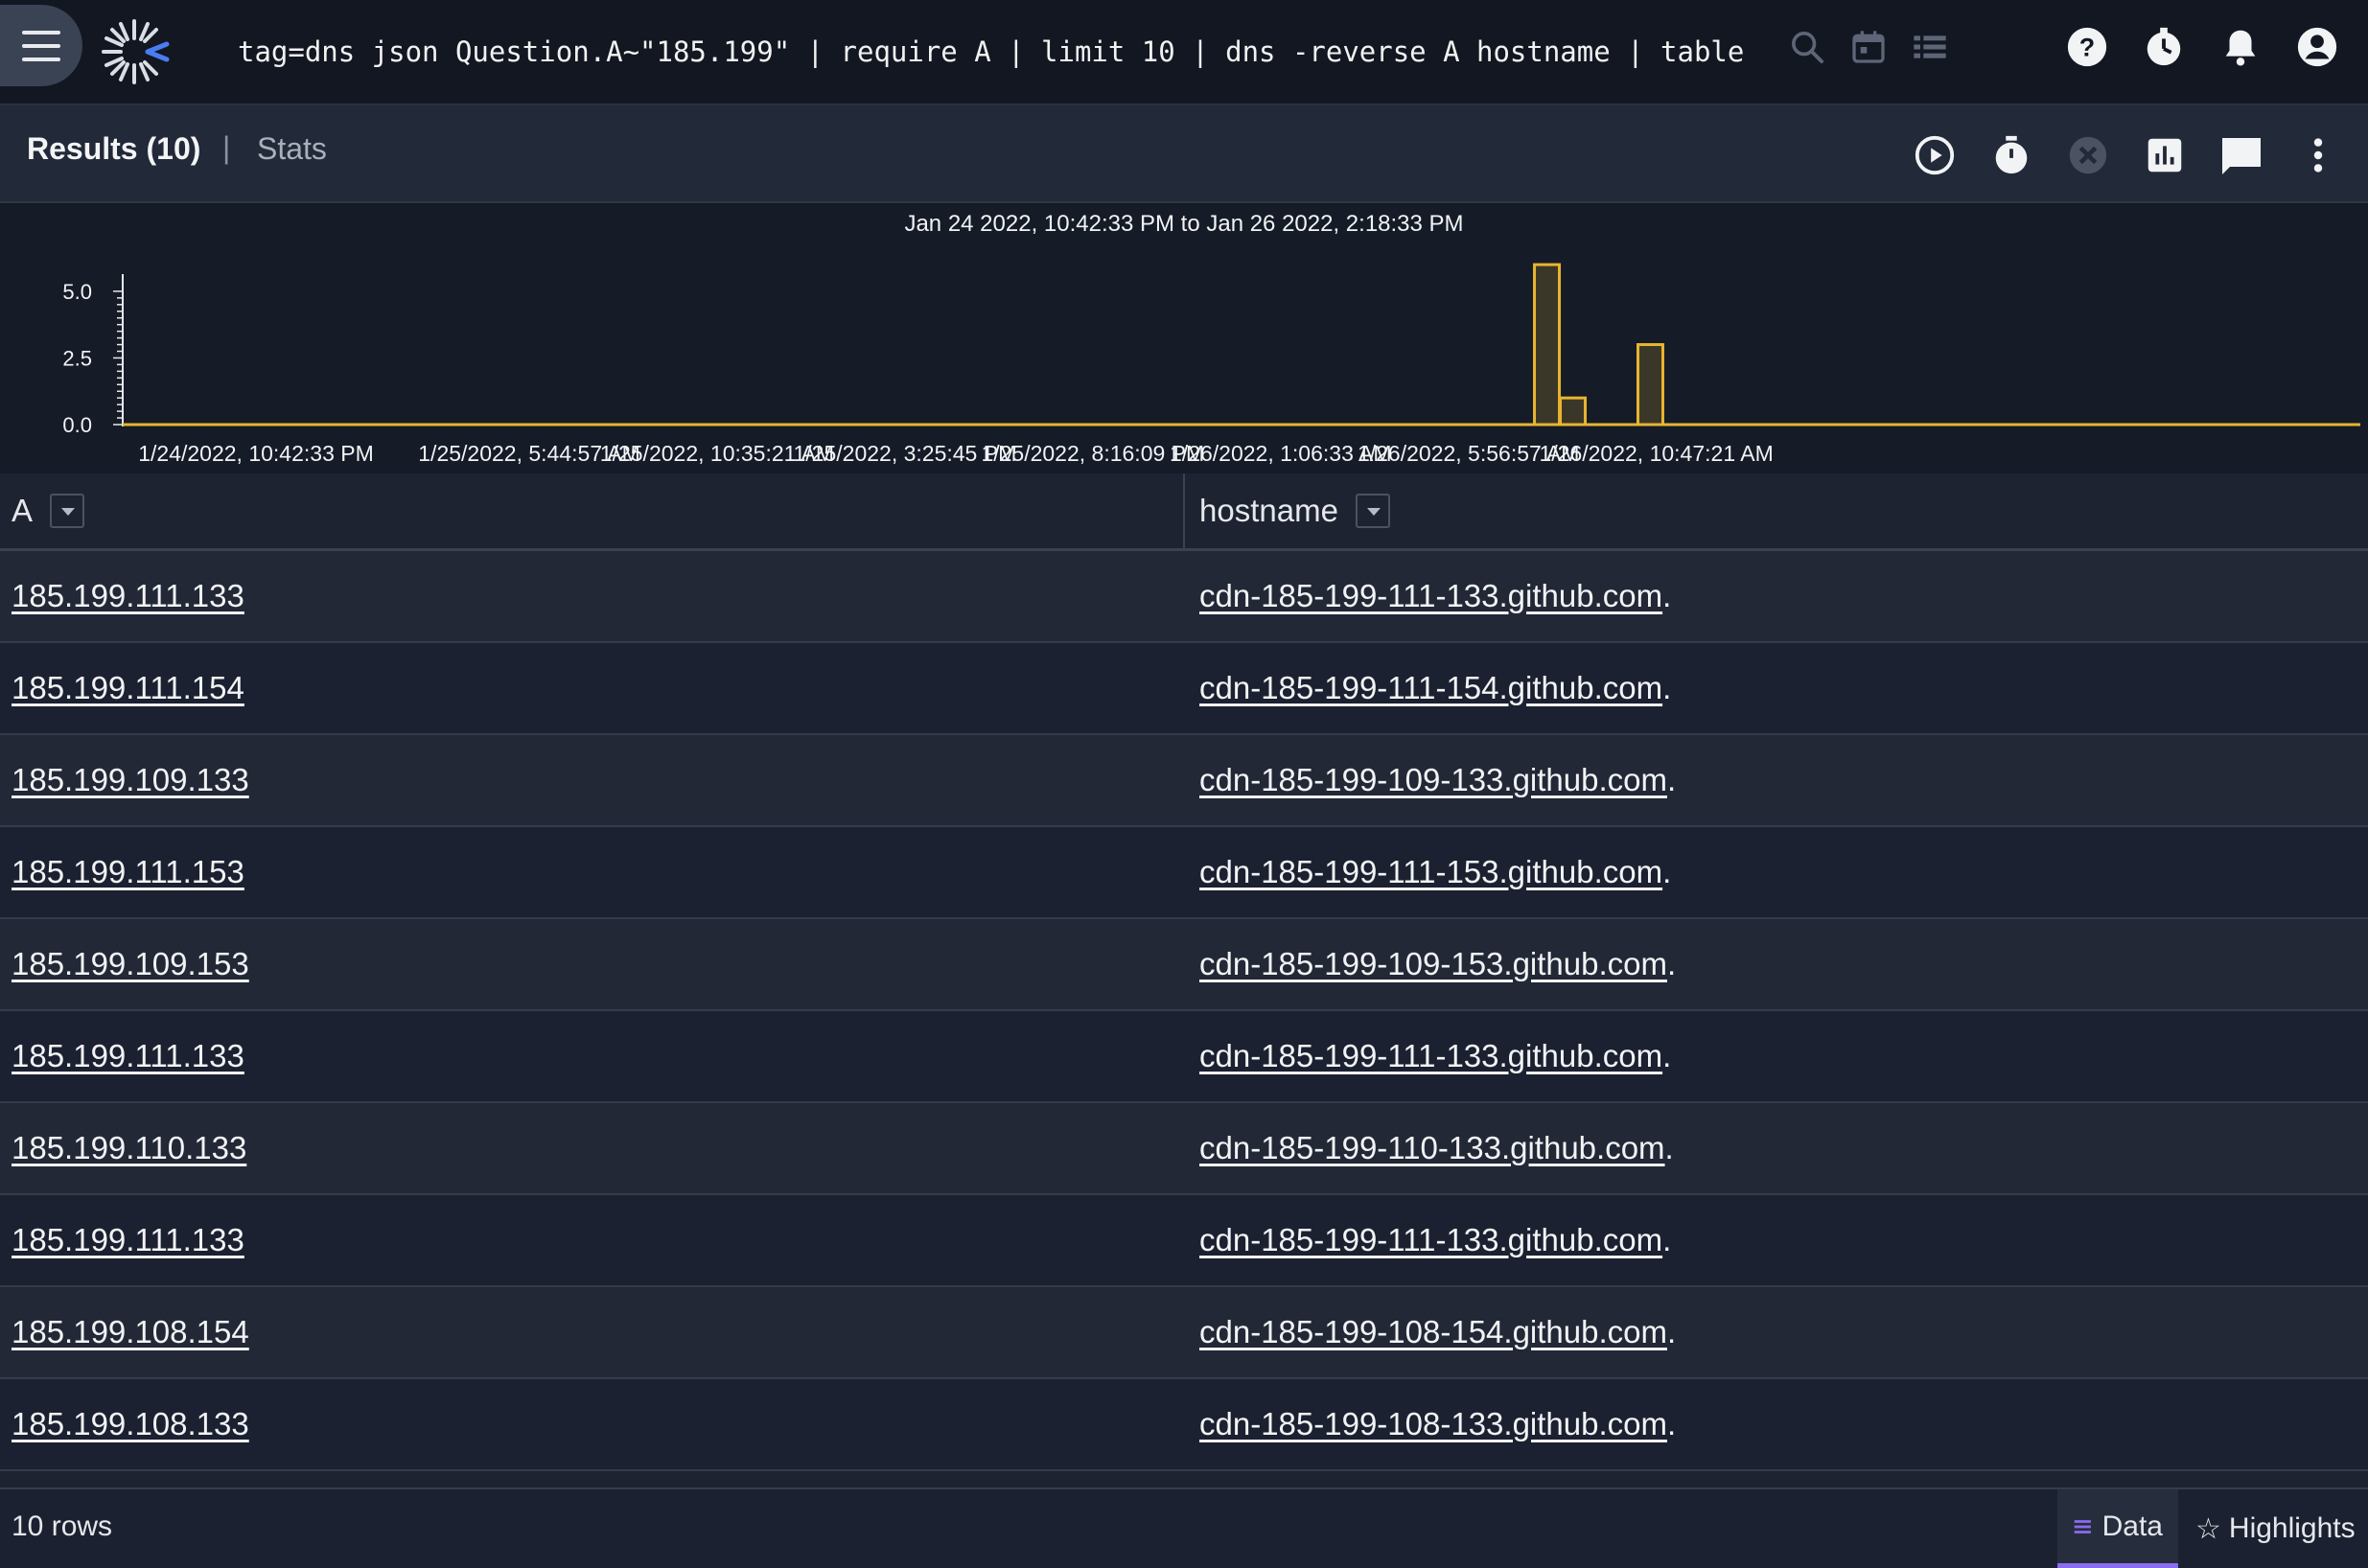 This screenshot has width=2368, height=1568. I want to click on cell-a: 185.199.109.133, so click(130, 780).